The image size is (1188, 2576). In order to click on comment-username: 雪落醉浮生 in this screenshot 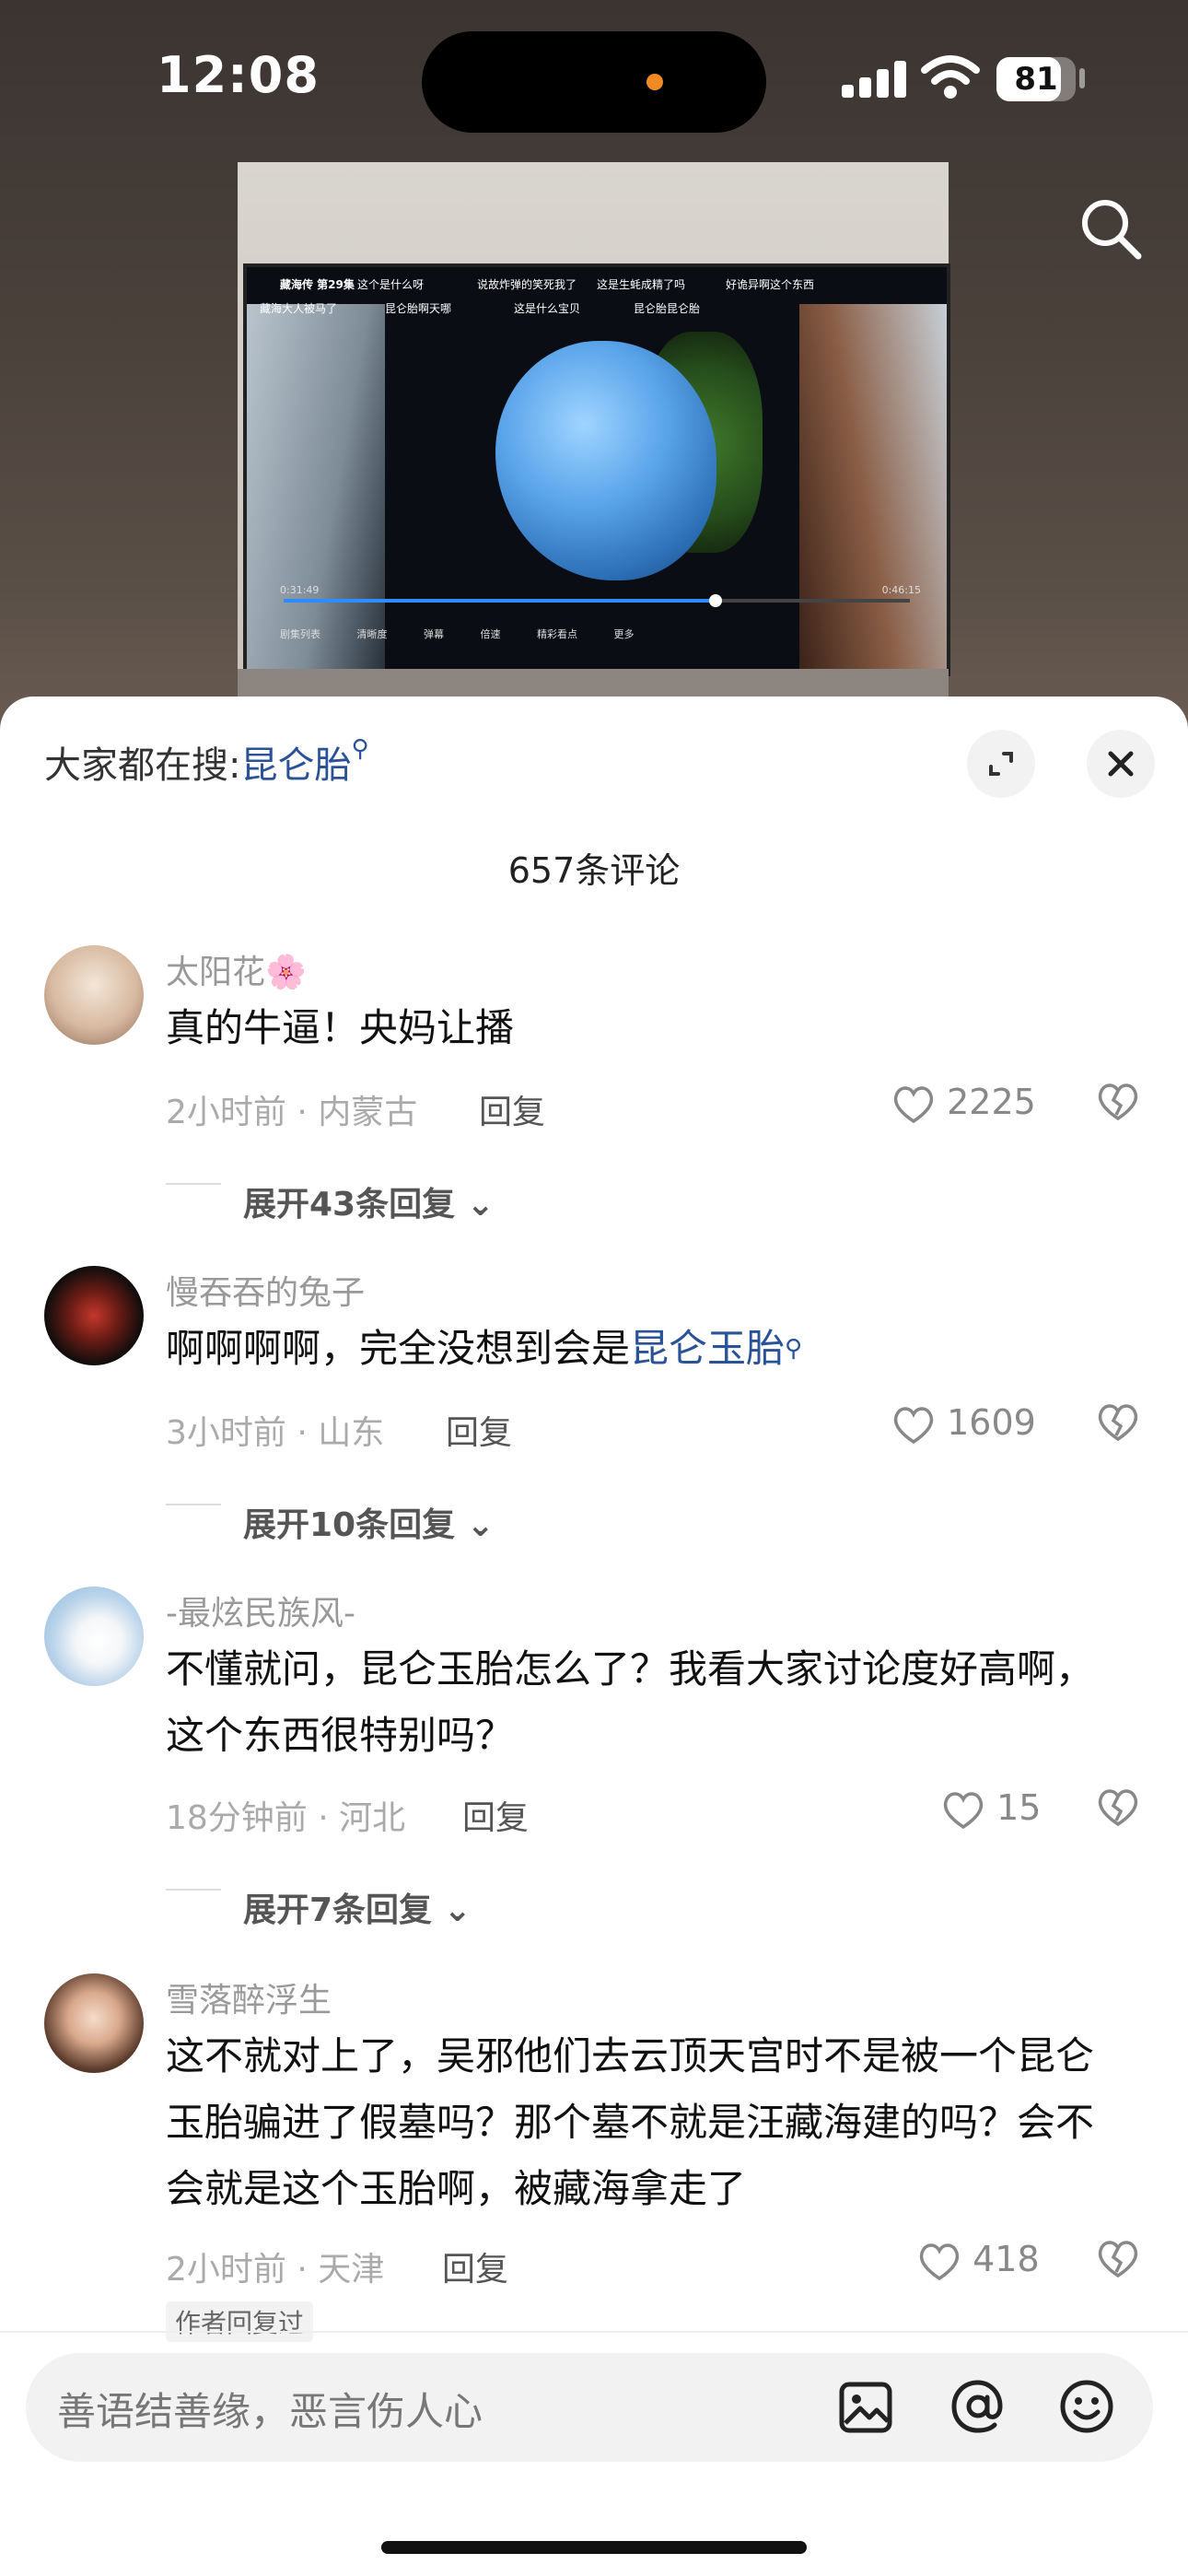, I will do `click(249, 1997)`.